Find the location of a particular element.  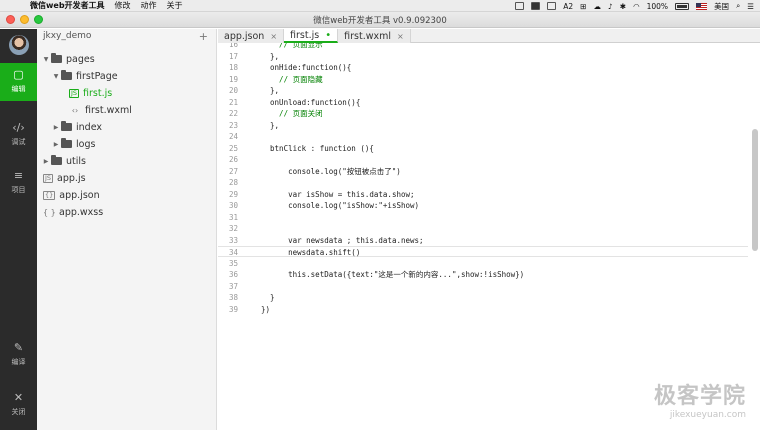

menu-edit: 修改 is located at coordinates (123, 5).